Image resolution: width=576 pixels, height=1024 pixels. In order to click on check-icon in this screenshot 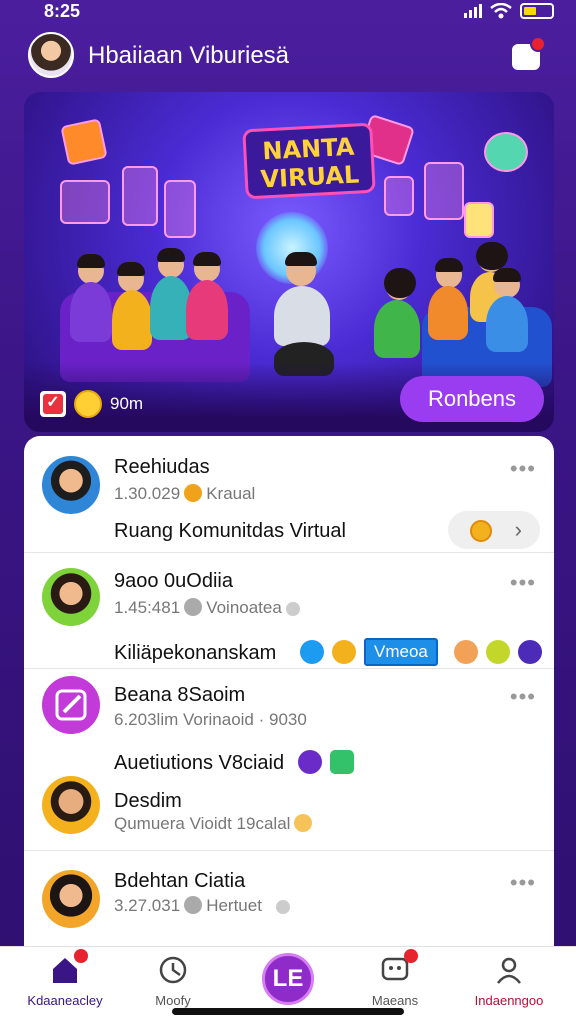, I will do `click(310, 762)`.